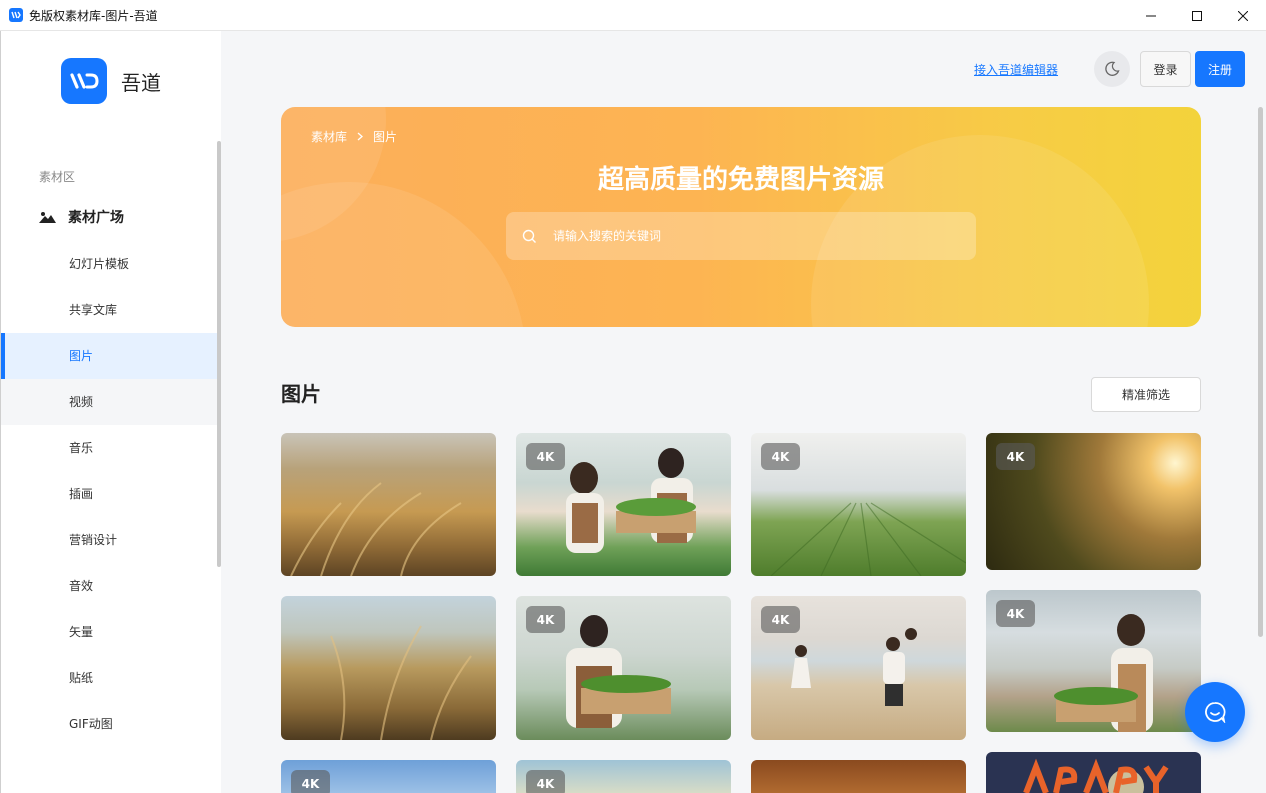  I want to click on chat-icon, so click(1215, 712).